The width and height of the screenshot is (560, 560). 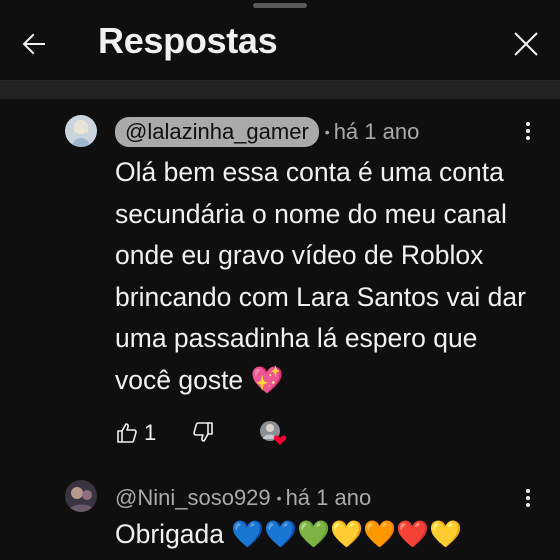 I want to click on close-button, so click(x=526, y=44).